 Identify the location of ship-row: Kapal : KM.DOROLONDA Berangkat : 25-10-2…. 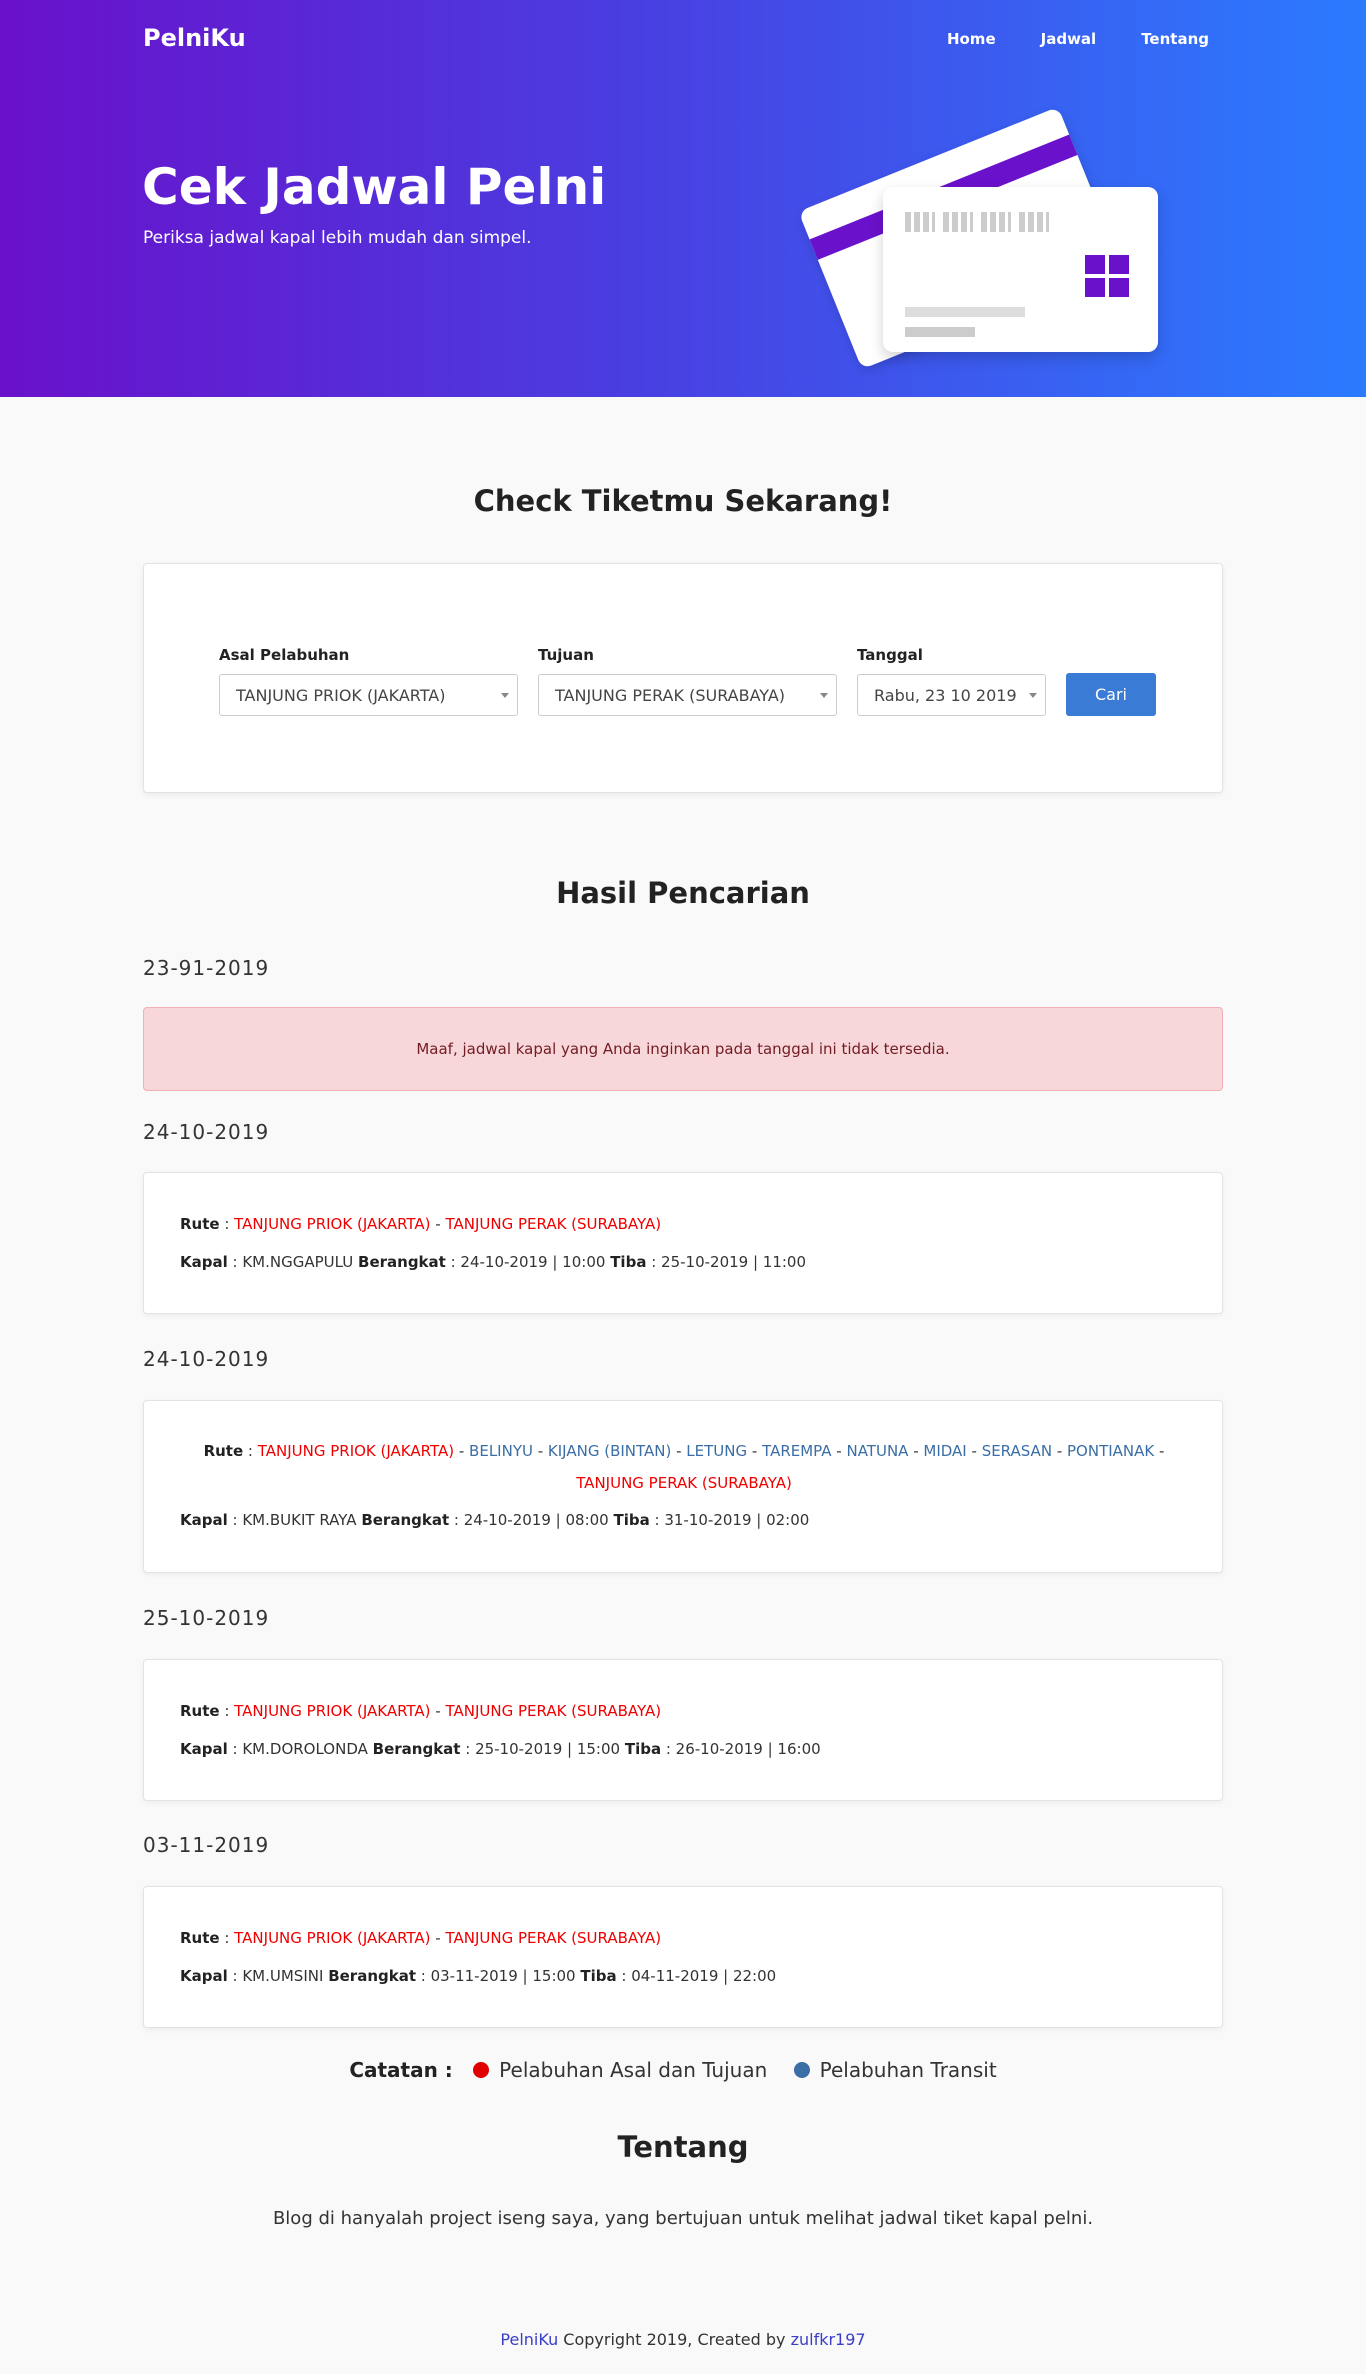
(500, 1749).